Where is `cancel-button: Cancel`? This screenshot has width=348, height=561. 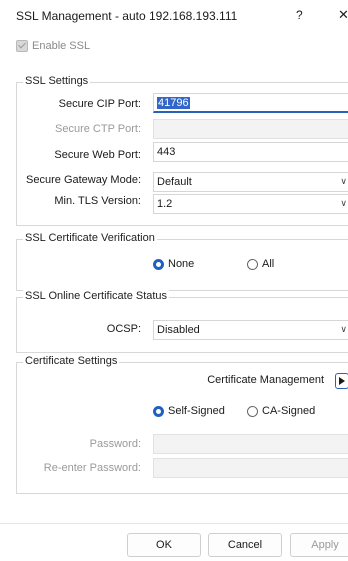
cancel-button: Cancel is located at coordinates (245, 545).